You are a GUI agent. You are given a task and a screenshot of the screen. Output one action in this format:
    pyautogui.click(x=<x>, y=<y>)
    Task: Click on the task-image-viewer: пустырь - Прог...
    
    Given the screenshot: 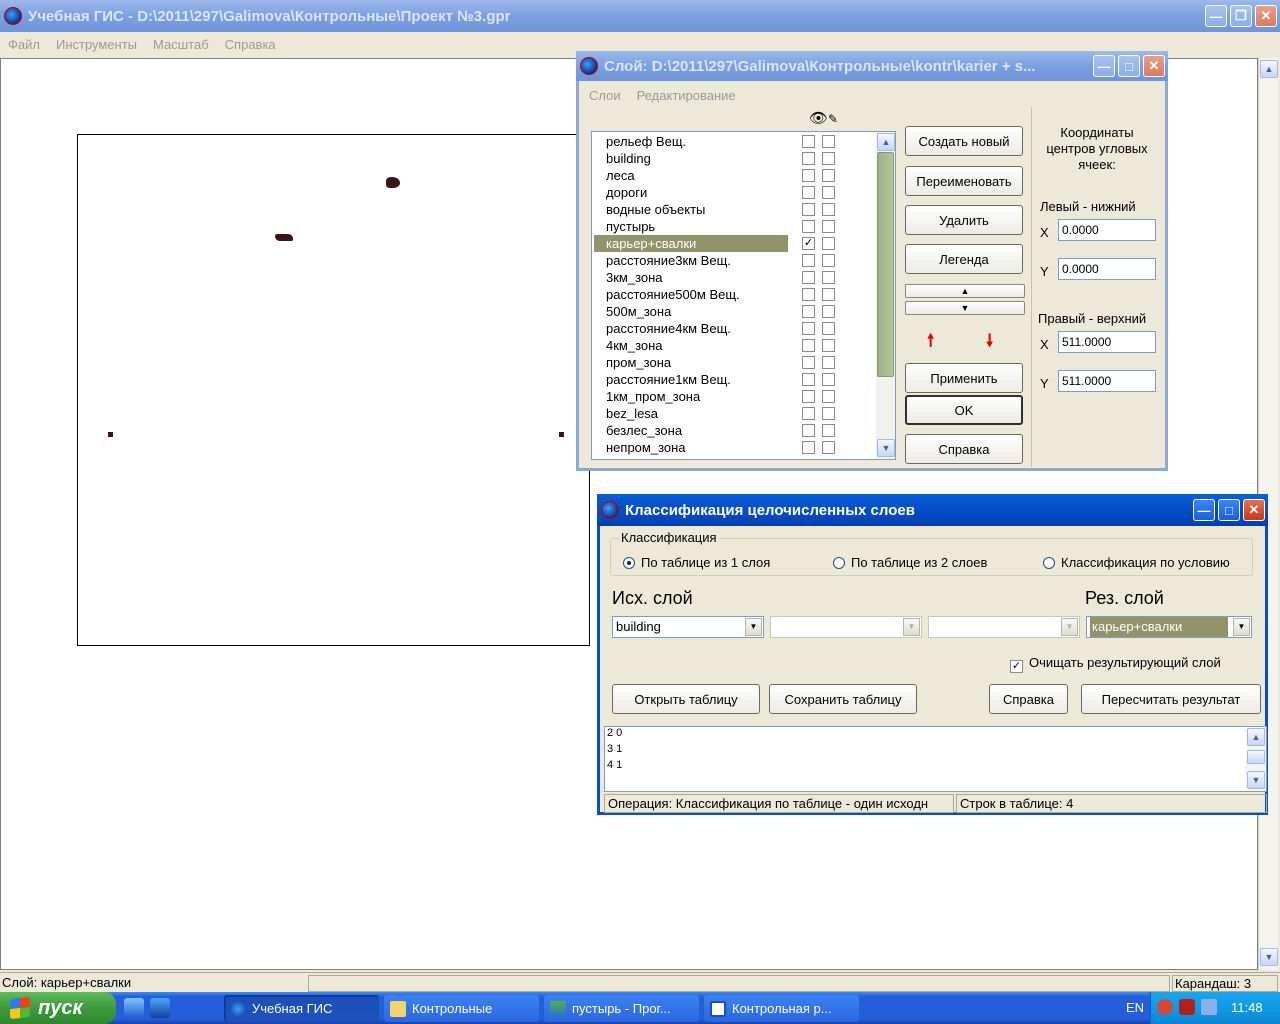 What is the action you would take?
    pyautogui.click(x=621, y=1008)
    